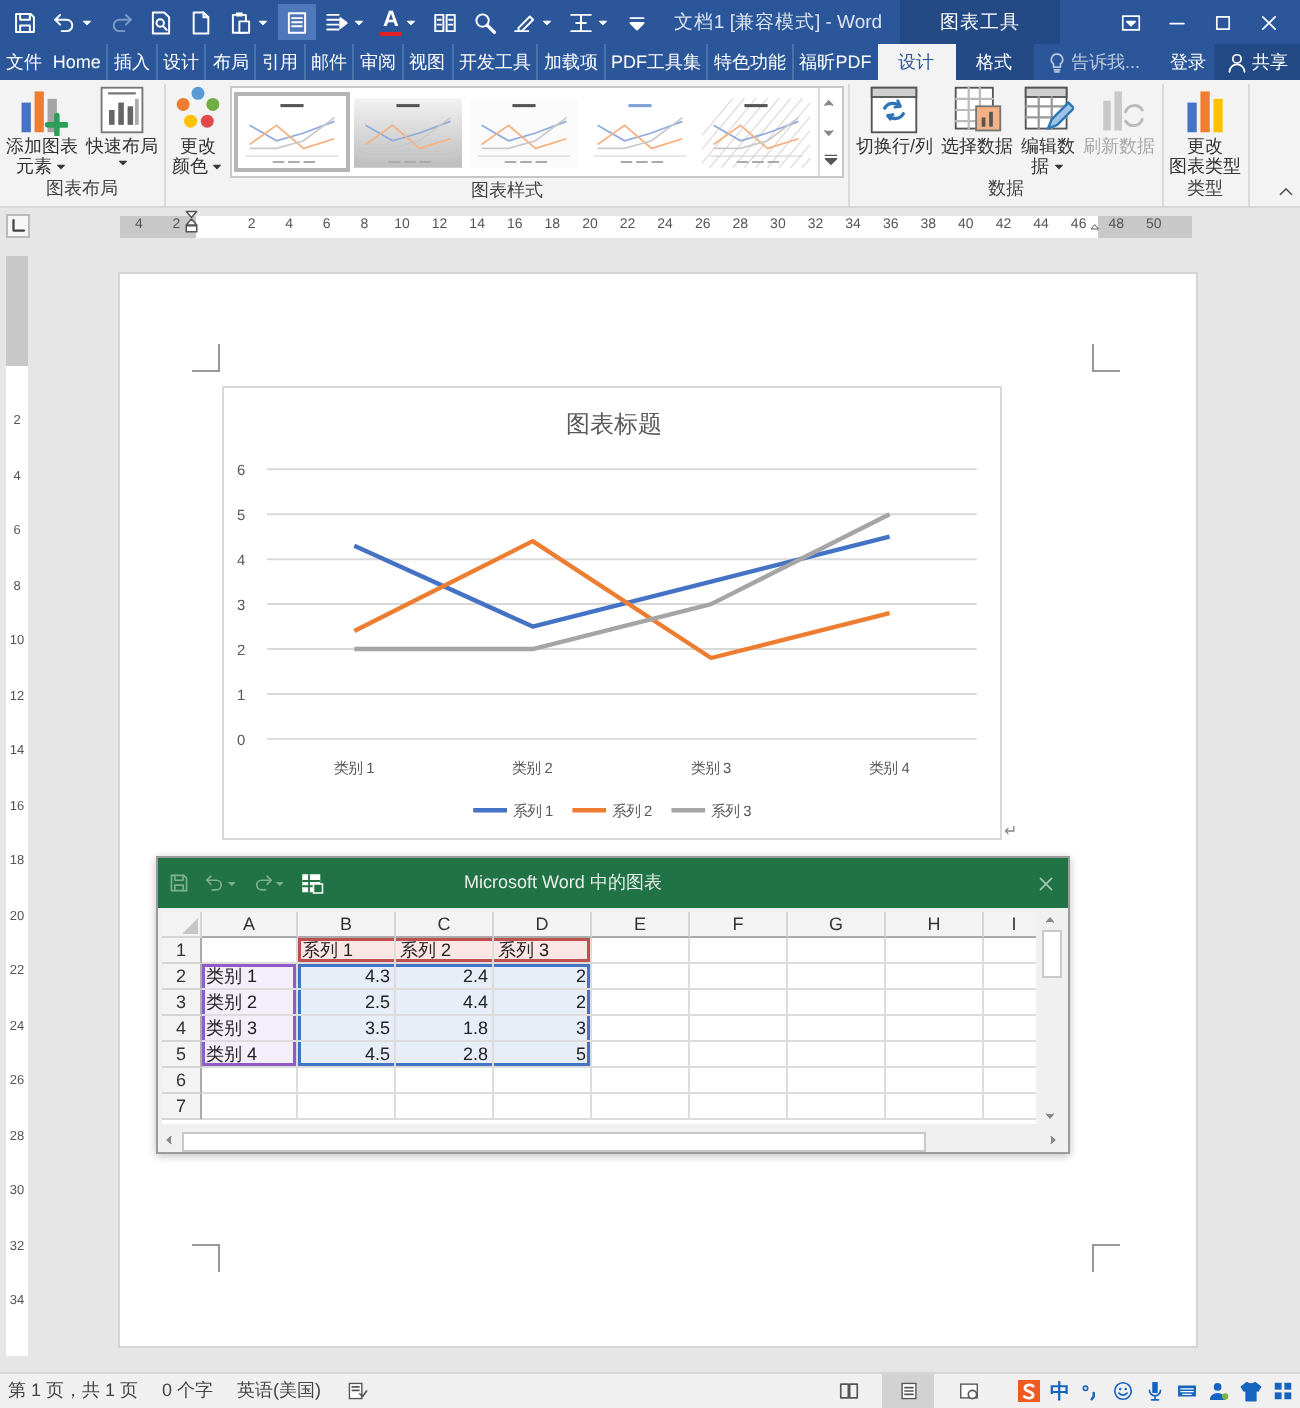  I want to click on row-header: 6, so click(182, 1081).